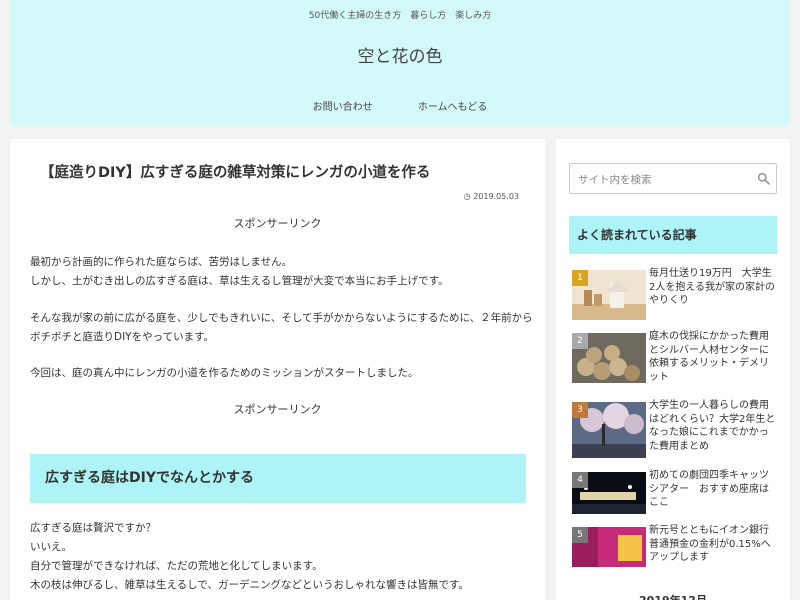 This screenshot has width=800, height=600. Describe the element at coordinates (278, 478) in the screenshot. I see `section-heading: 広すぎる庭はDIYでなんとかする` at that location.